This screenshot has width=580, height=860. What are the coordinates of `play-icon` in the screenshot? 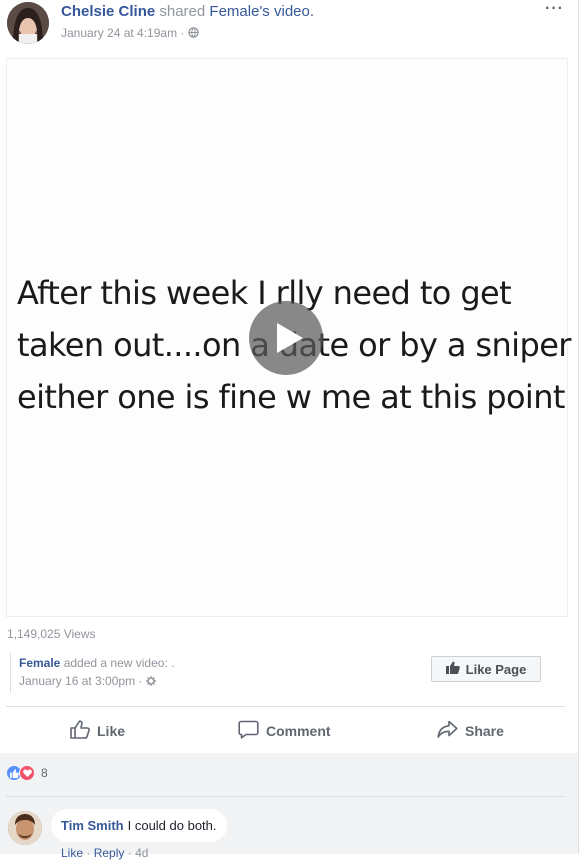 It's located at (290, 338).